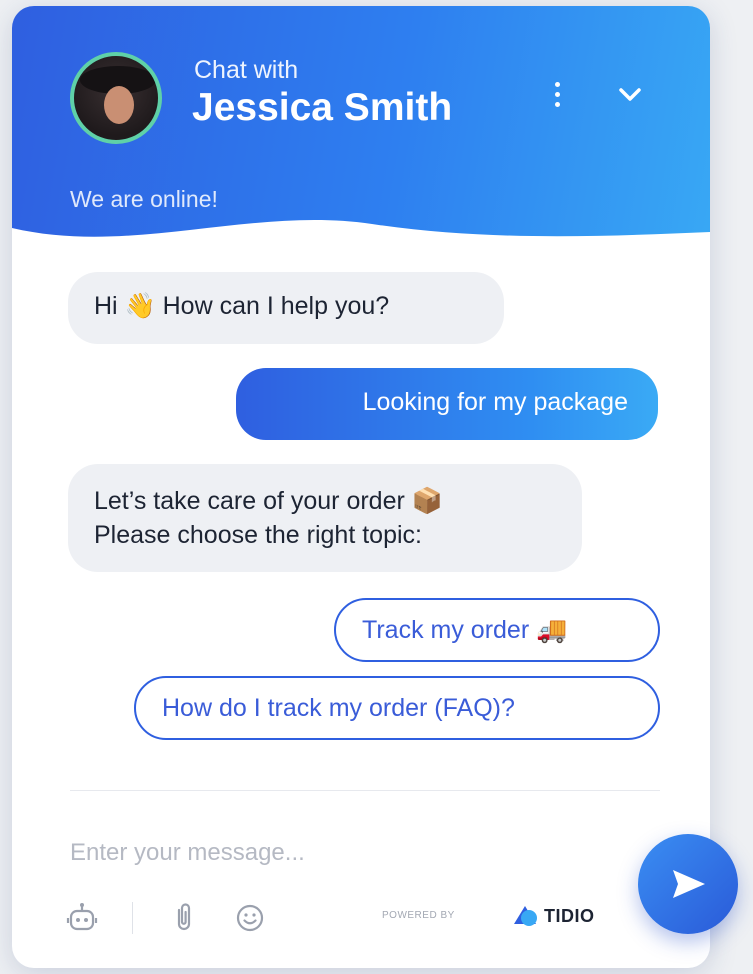 This screenshot has width=753, height=974. I want to click on chat-with-label: Chat with, so click(246, 70).